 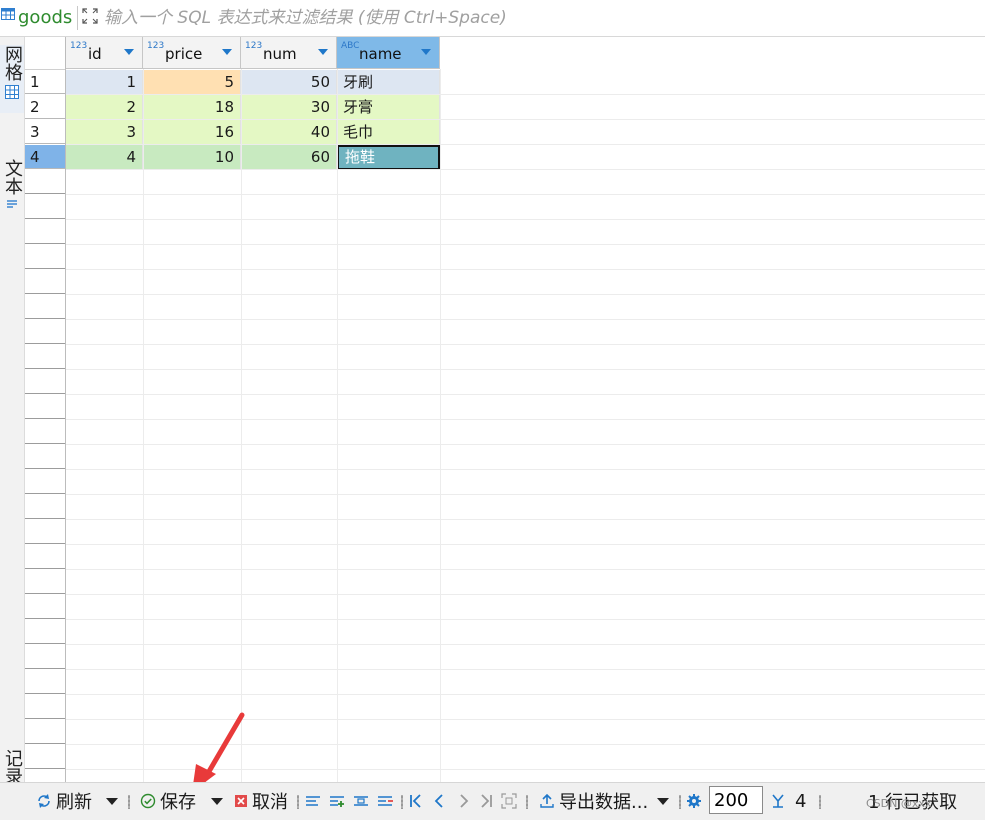 I want to click on edit-row-icon, so click(x=313, y=801).